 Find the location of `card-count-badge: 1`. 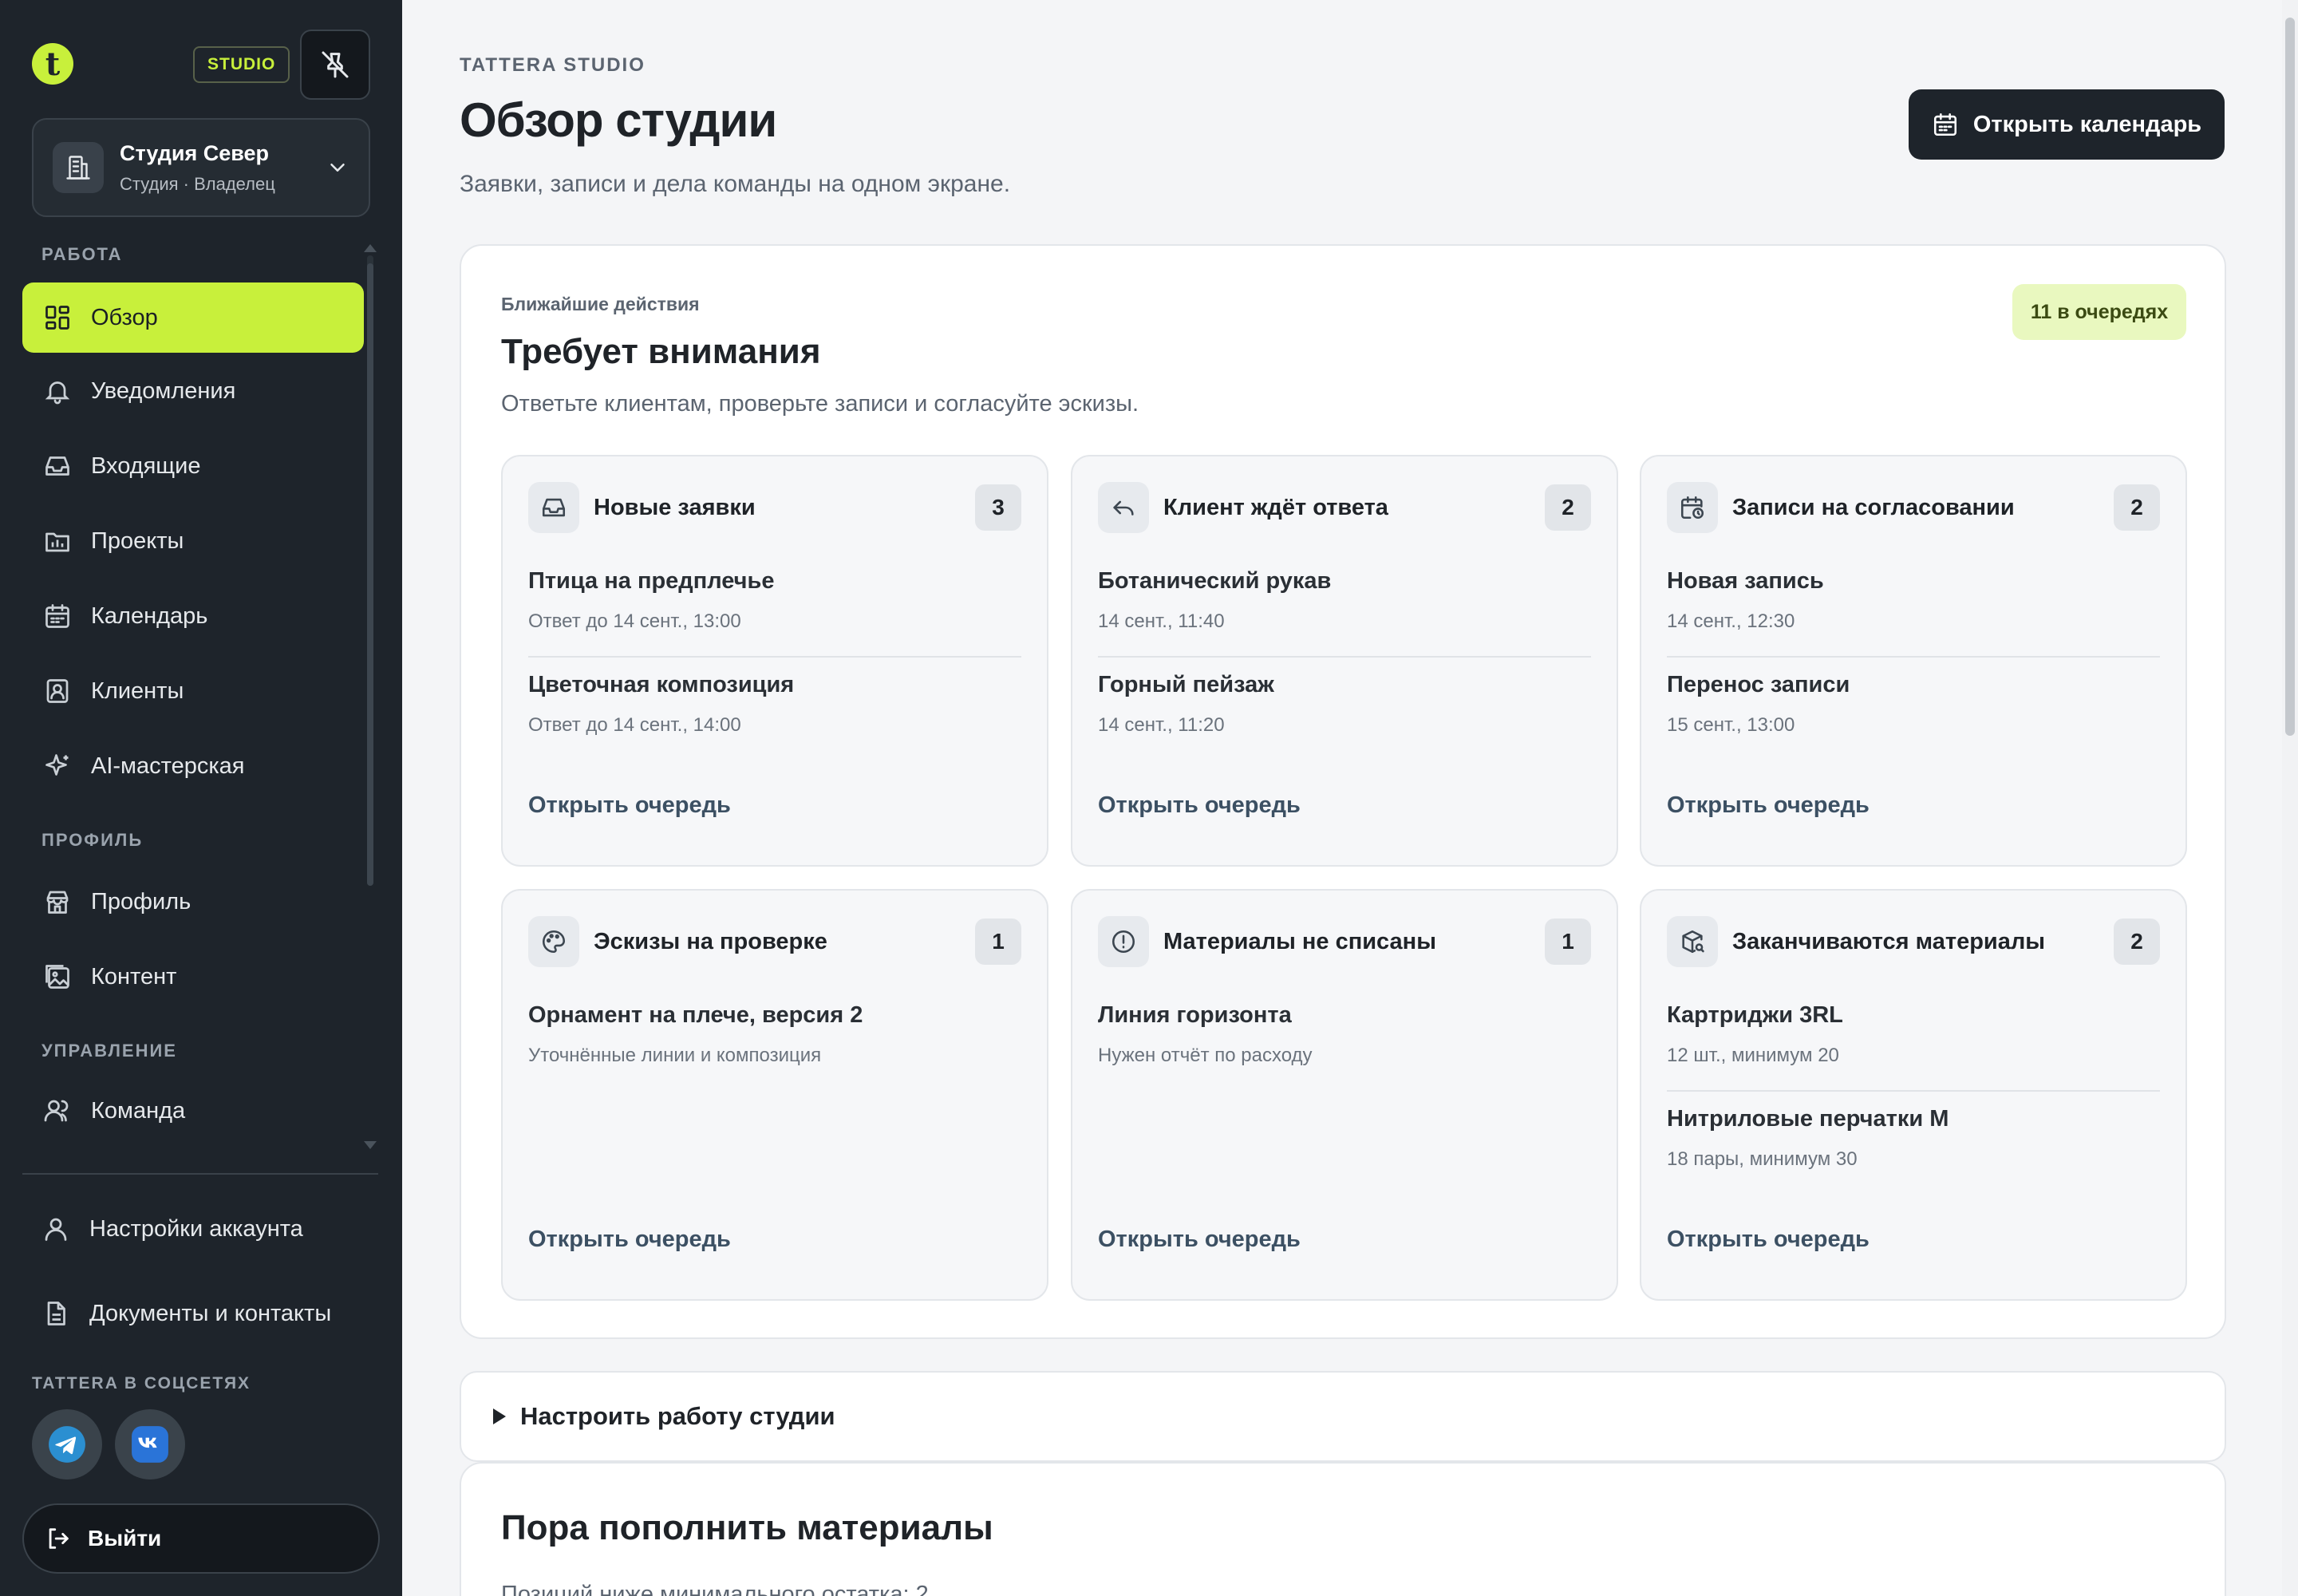

card-count-badge: 1 is located at coordinates (998, 941).